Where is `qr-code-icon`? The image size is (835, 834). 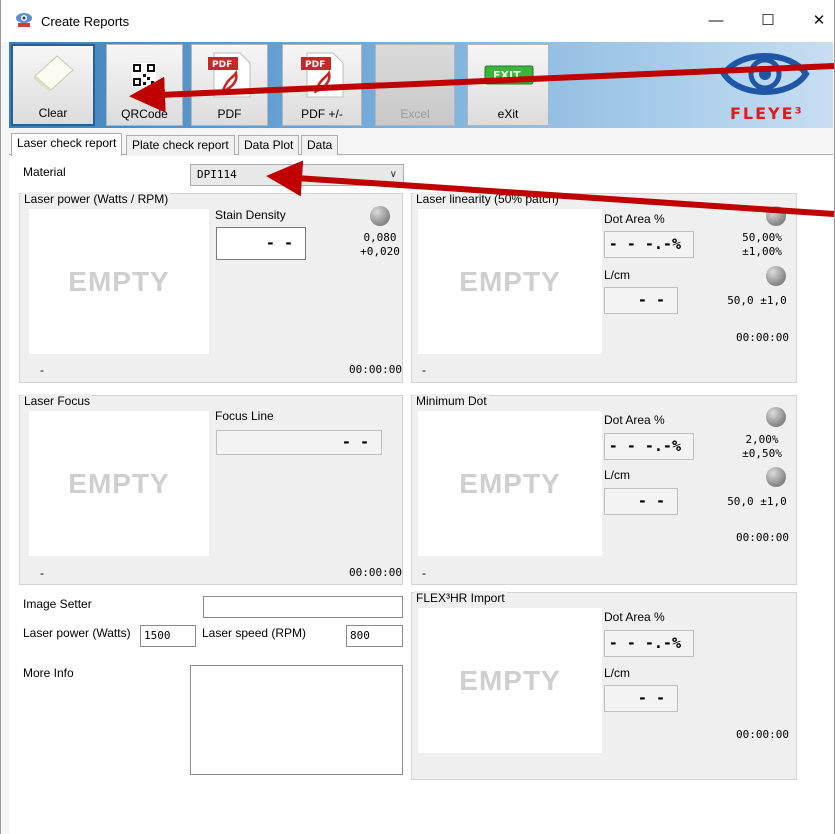 qr-code-icon is located at coordinates (144, 75).